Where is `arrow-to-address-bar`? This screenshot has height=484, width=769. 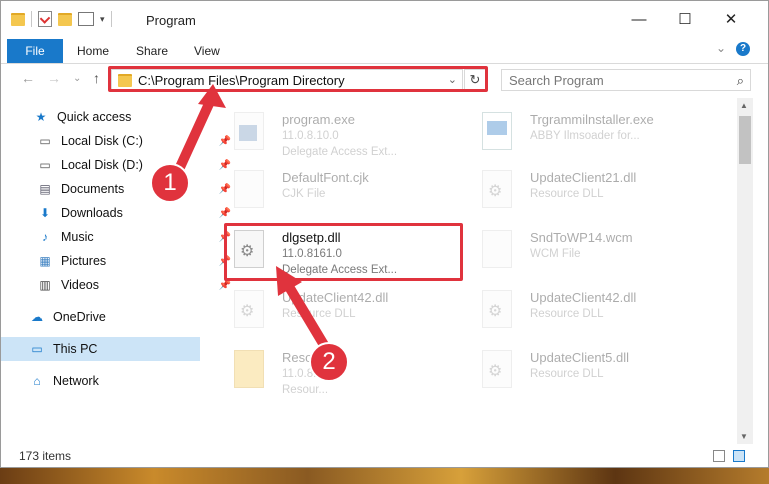 arrow-to-address-bar is located at coordinates (194, 135).